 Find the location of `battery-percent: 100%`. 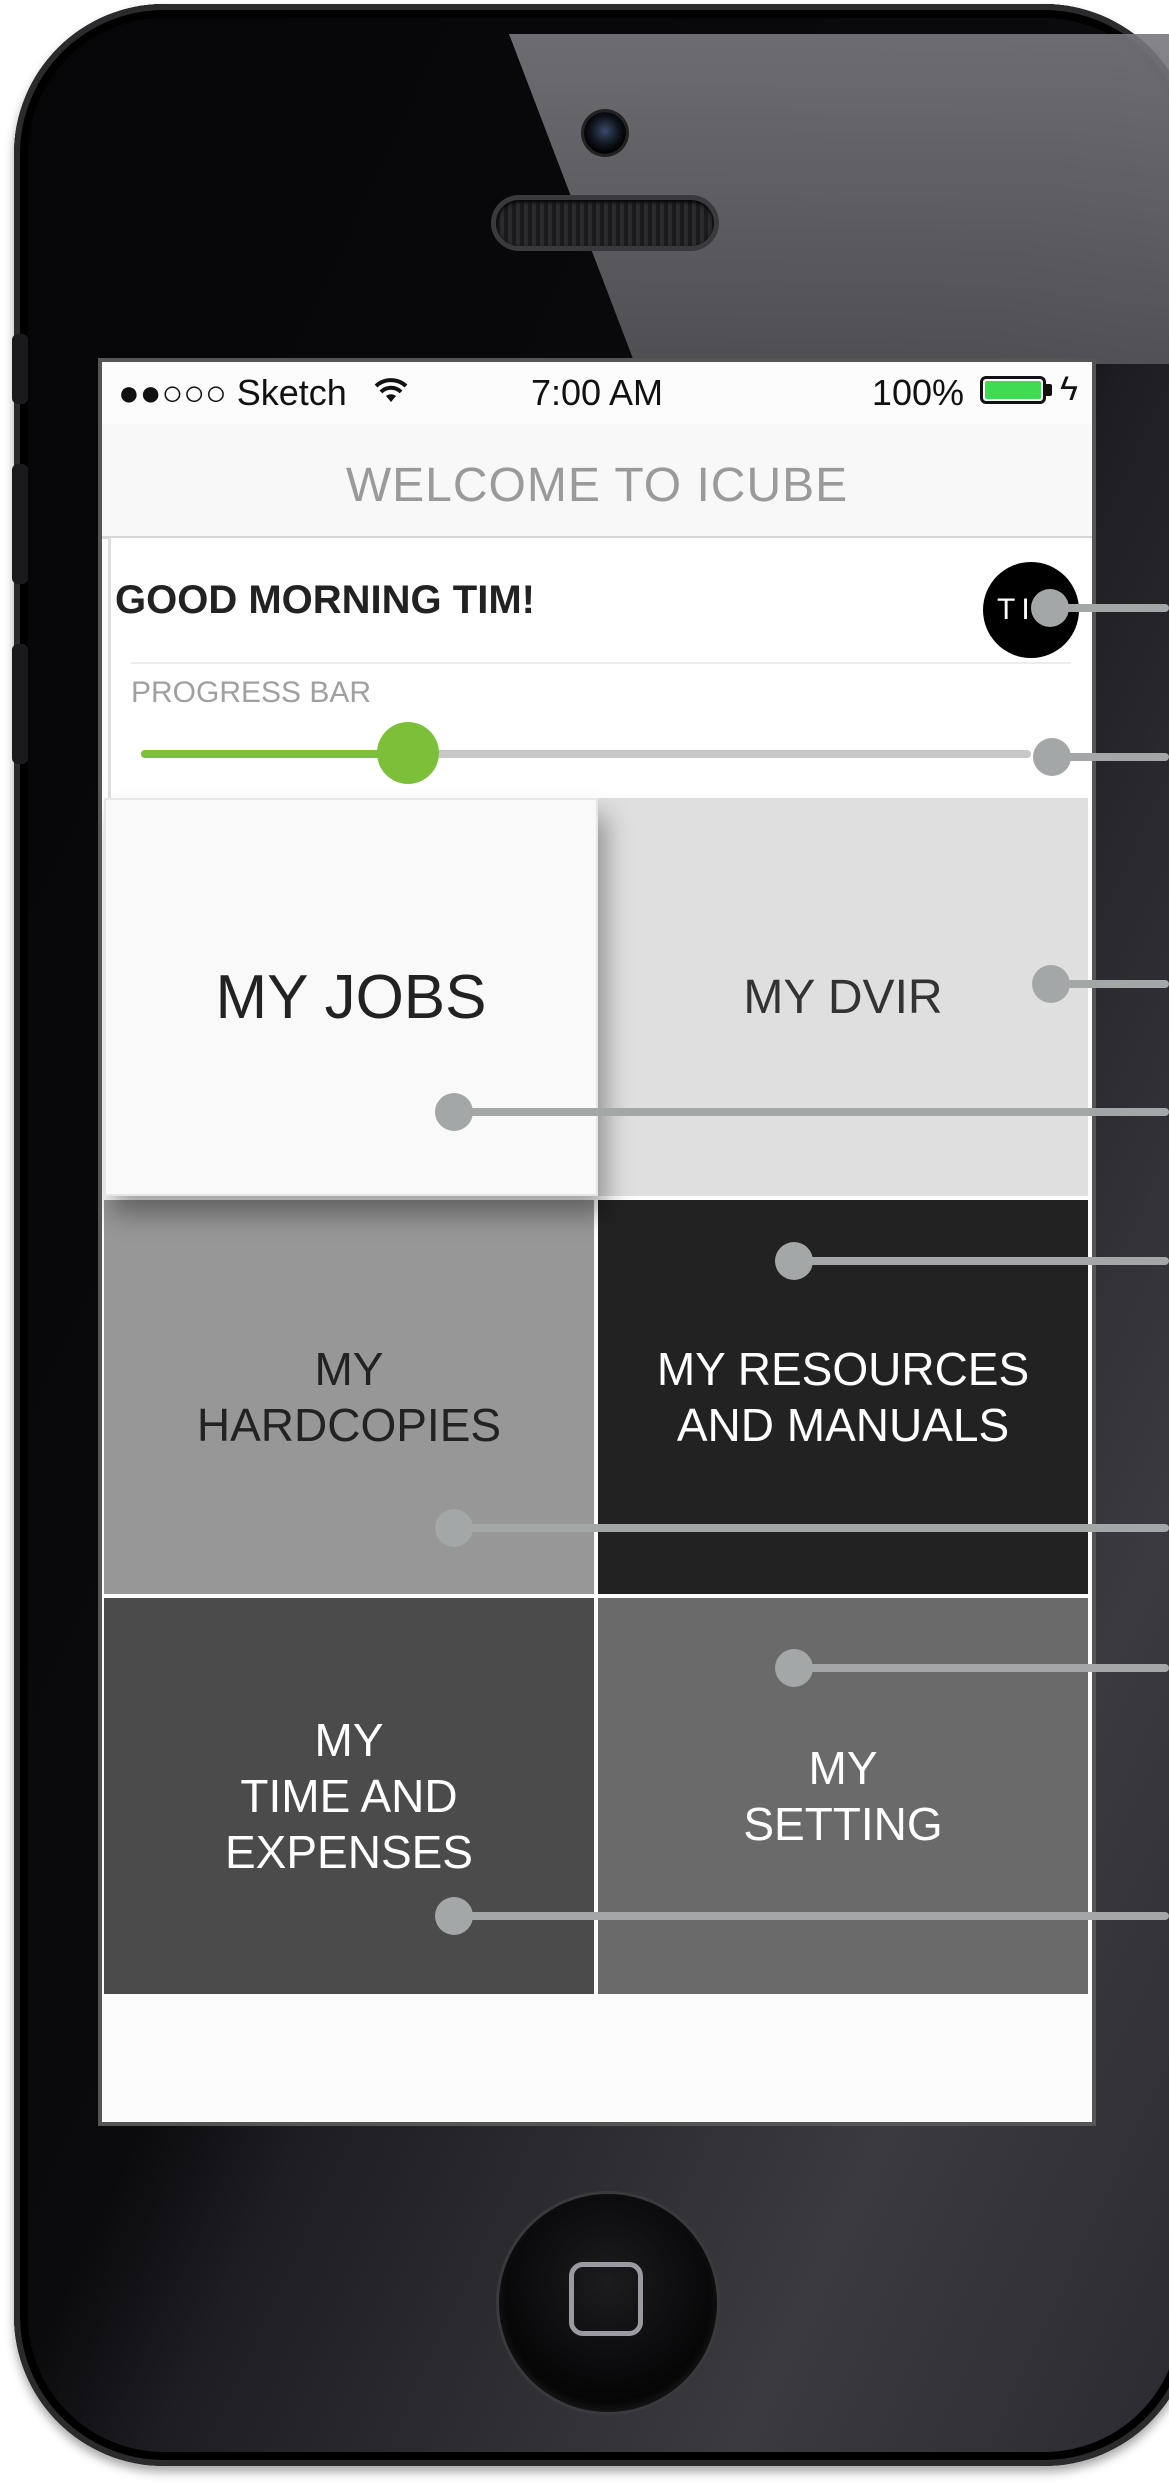

battery-percent: 100% is located at coordinates (917, 392).